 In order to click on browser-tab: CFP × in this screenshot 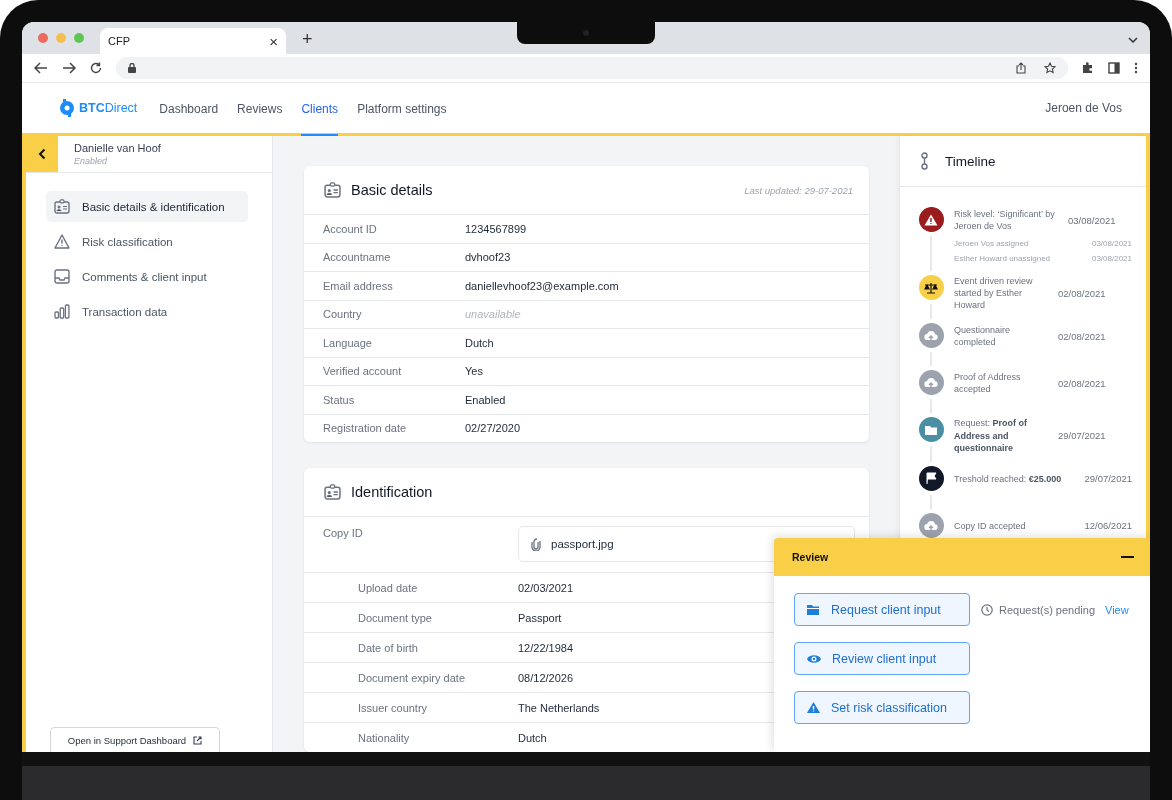, I will do `click(193, 41)`.